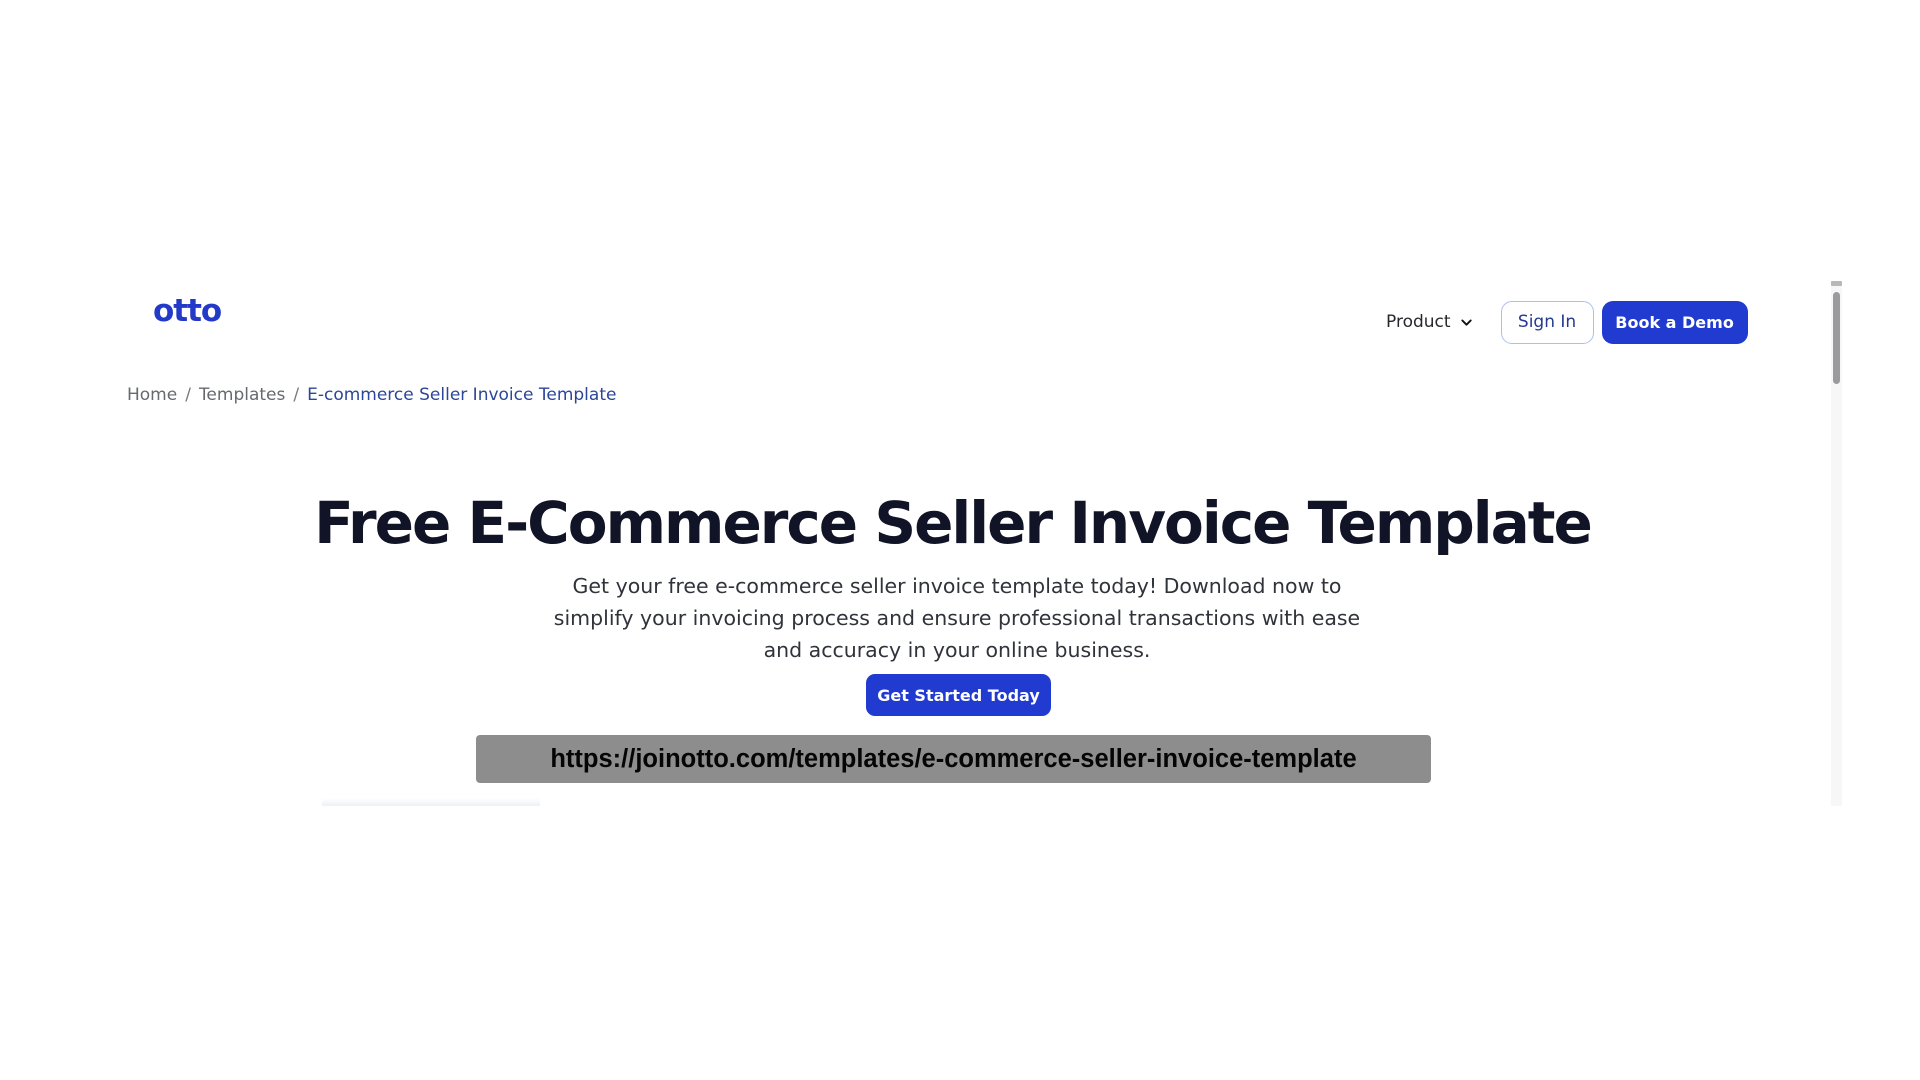  What do you see at coordinates (193, 311) in the screenshot?
I see `otto-logo: otto` at bounding box center [193, 311].